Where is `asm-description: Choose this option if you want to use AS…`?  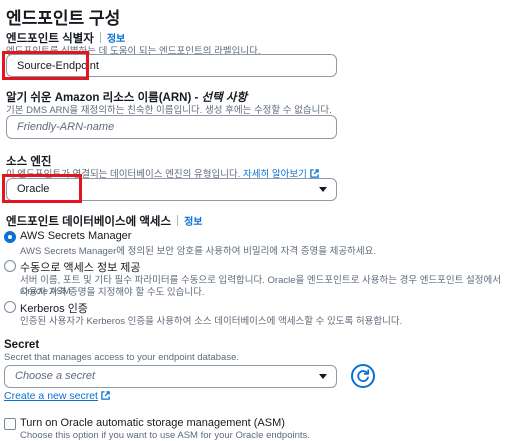 asm-description: Choose this option if you want to use AS… is located at coordinates (165, 435).